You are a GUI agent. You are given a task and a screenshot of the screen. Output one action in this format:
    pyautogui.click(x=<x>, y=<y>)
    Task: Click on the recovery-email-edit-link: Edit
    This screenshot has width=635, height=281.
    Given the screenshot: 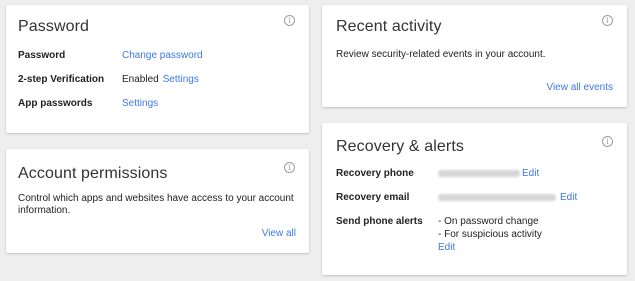 What is the action you would take?
    pyautogui.click(x=568, y=197)
    